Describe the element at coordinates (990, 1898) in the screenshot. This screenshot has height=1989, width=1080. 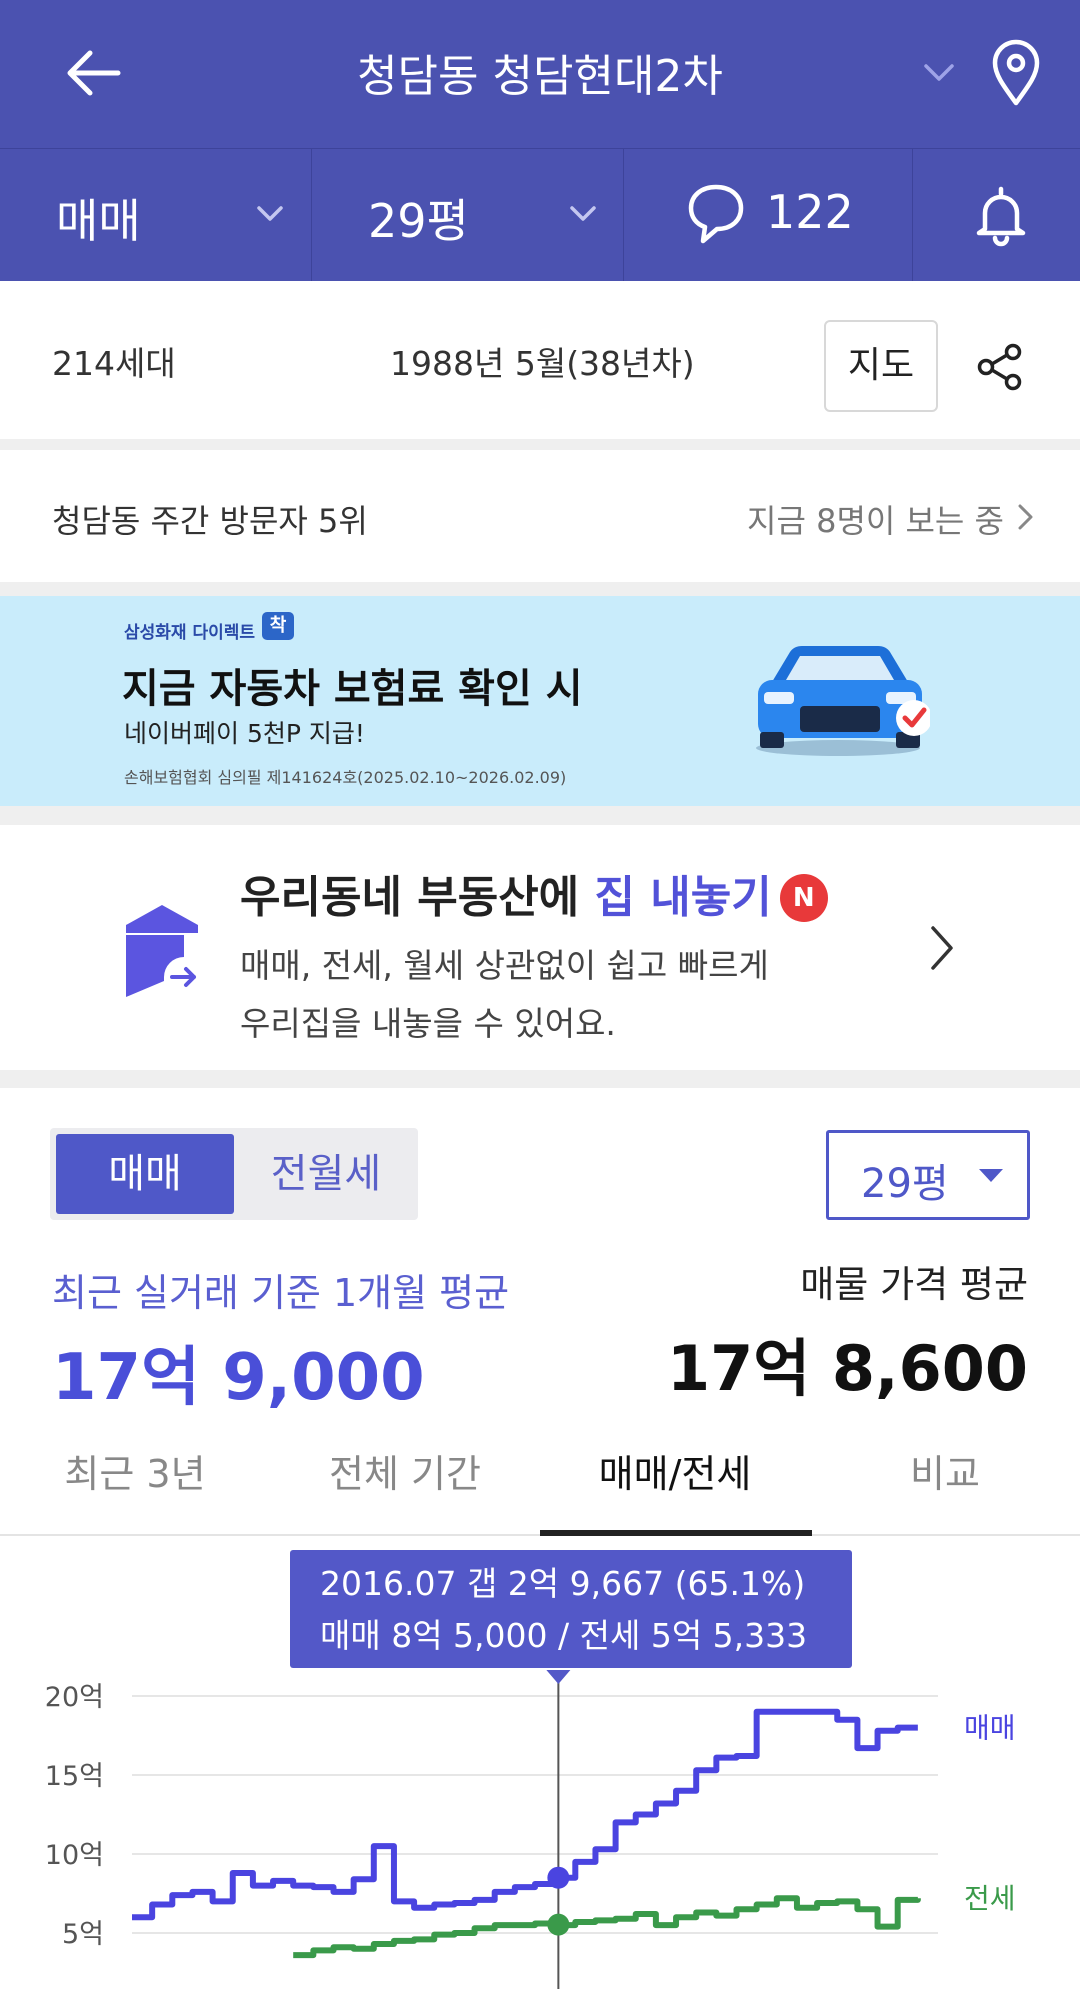
I see `legend-label-jeonse: 전세` at that location.